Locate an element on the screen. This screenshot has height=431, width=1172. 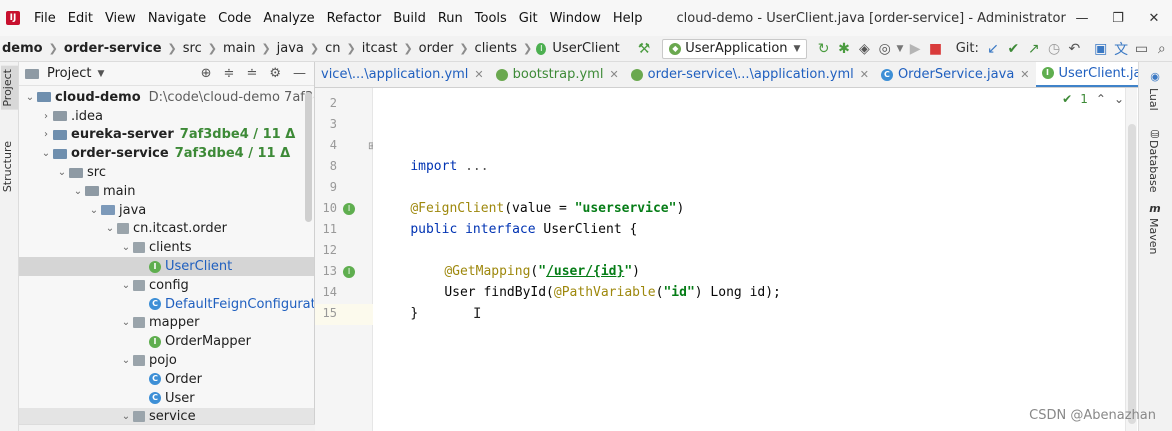
breadcrumb-module: order-service is located at coordinates (113, 48).